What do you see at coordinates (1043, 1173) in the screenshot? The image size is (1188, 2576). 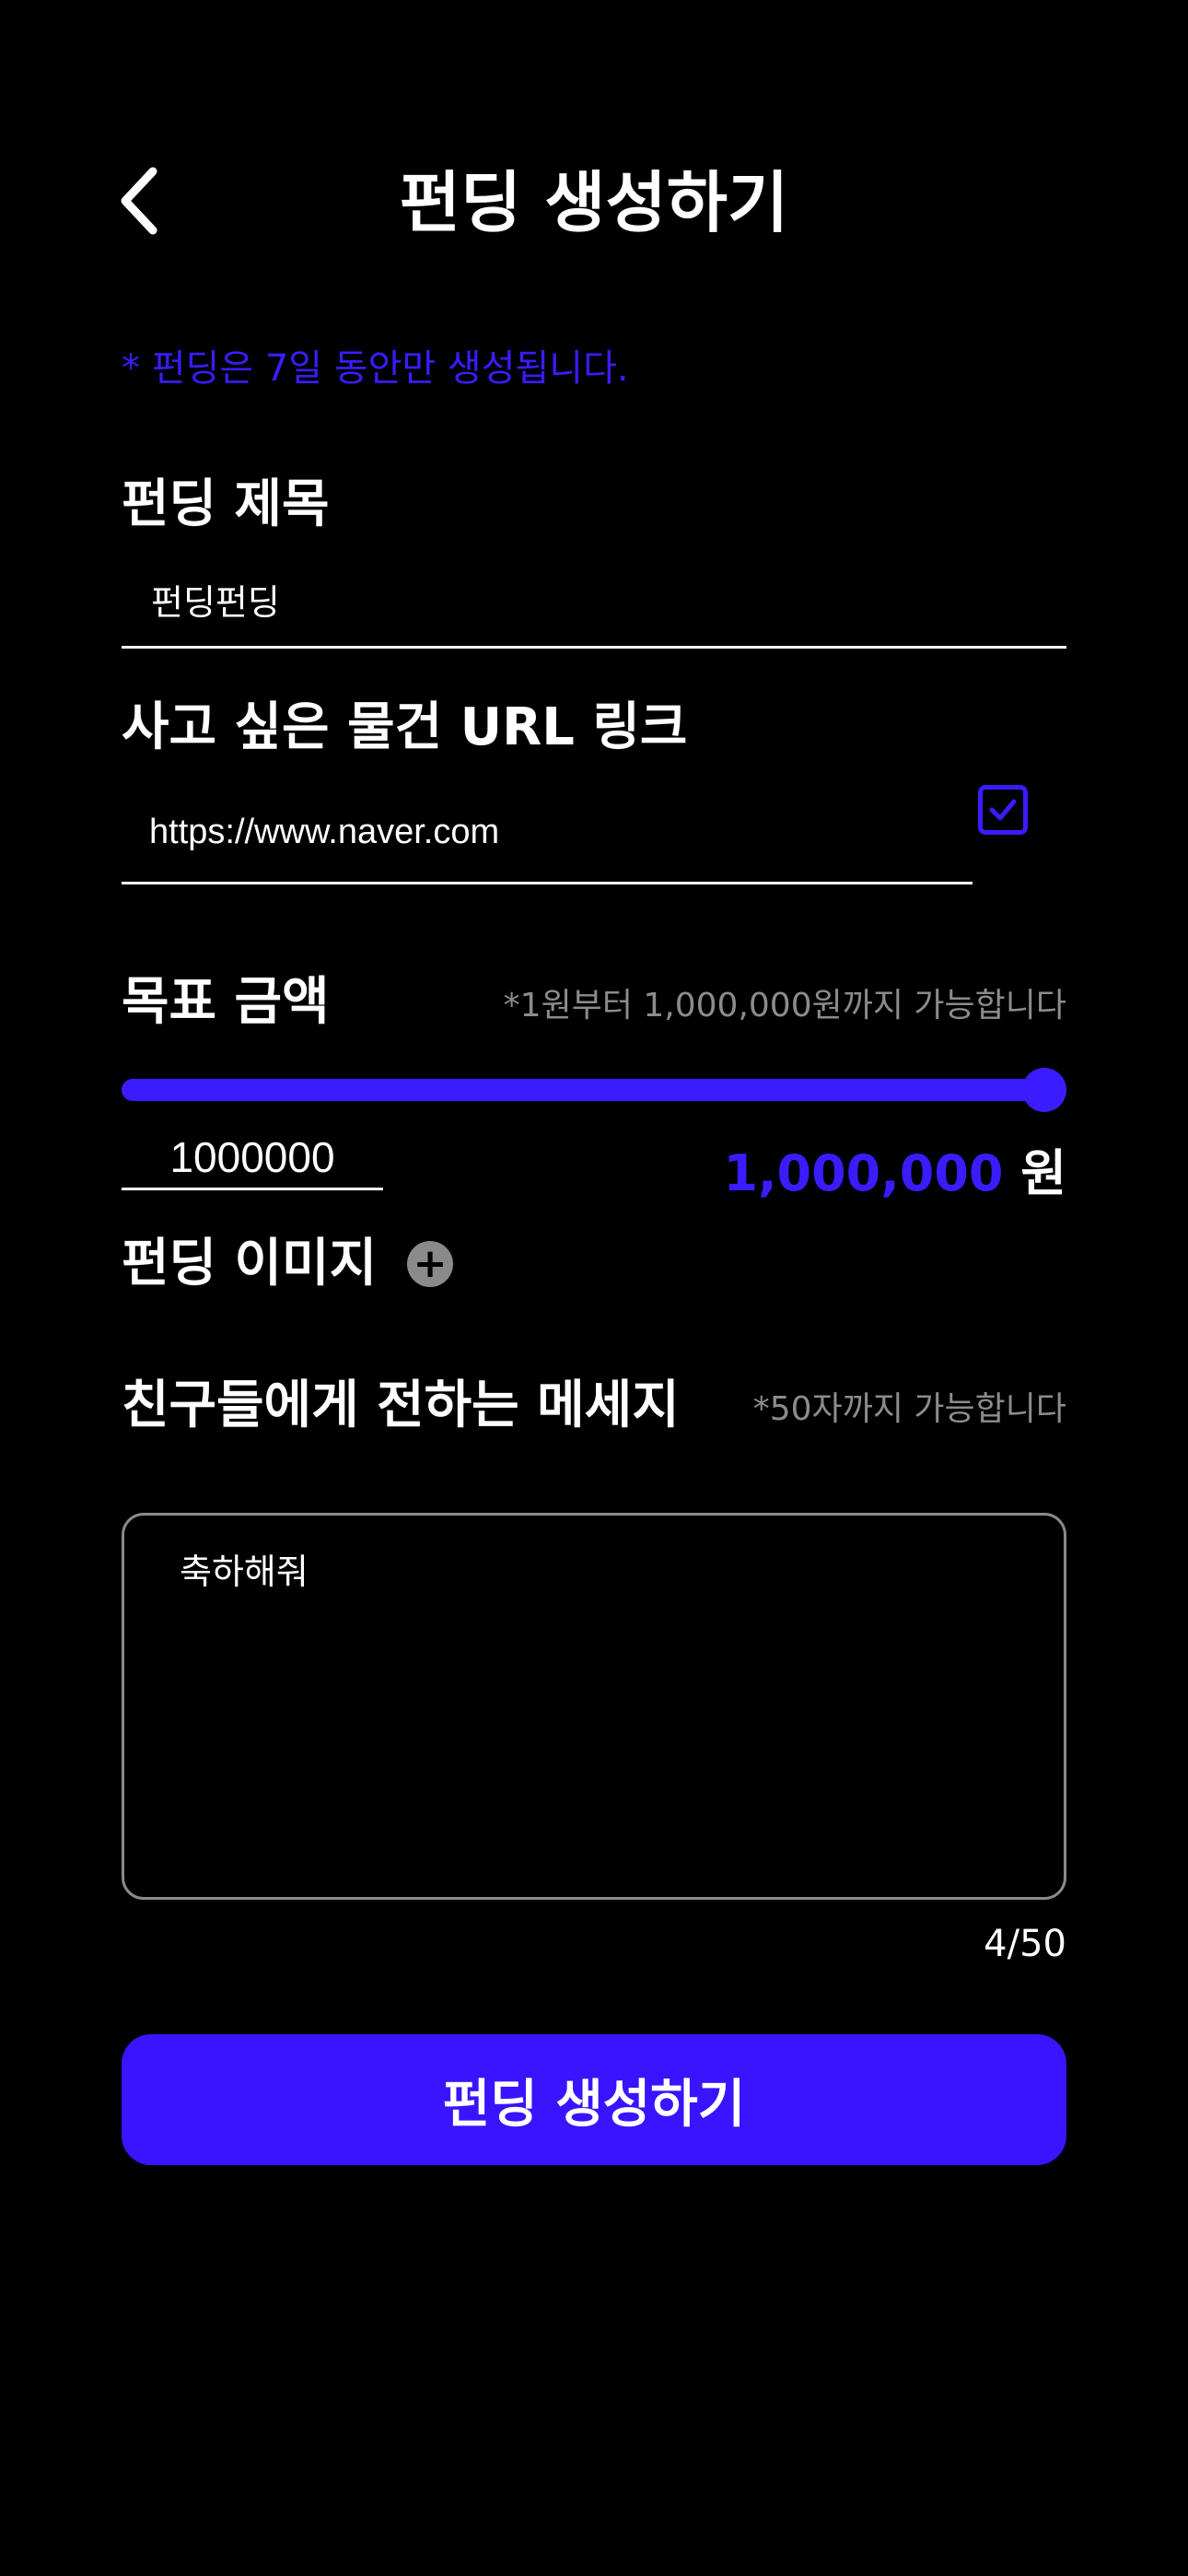 I see `goal-amount-unit: 원` at bounding box center [1043, 1173].